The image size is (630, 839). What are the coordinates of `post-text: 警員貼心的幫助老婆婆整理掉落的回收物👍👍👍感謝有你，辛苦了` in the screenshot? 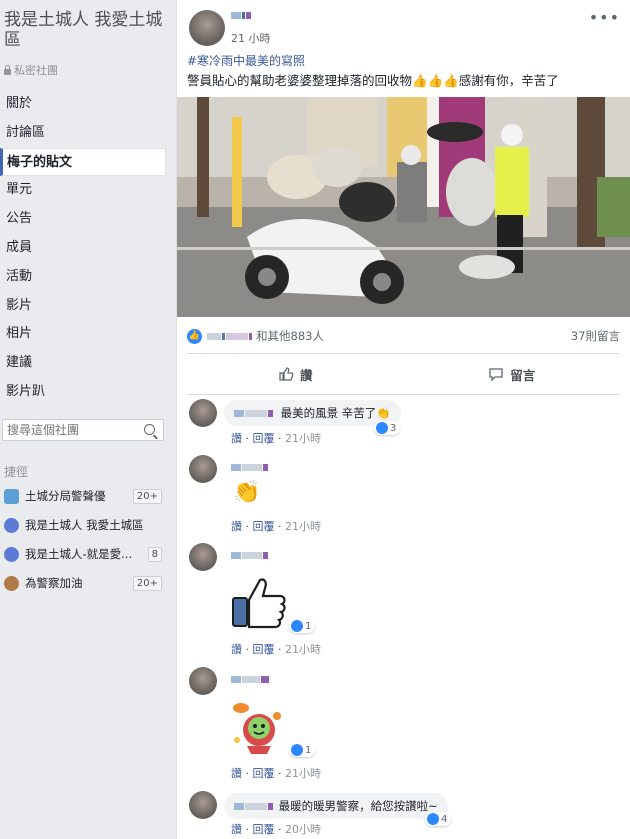 It's located at (373, 80).